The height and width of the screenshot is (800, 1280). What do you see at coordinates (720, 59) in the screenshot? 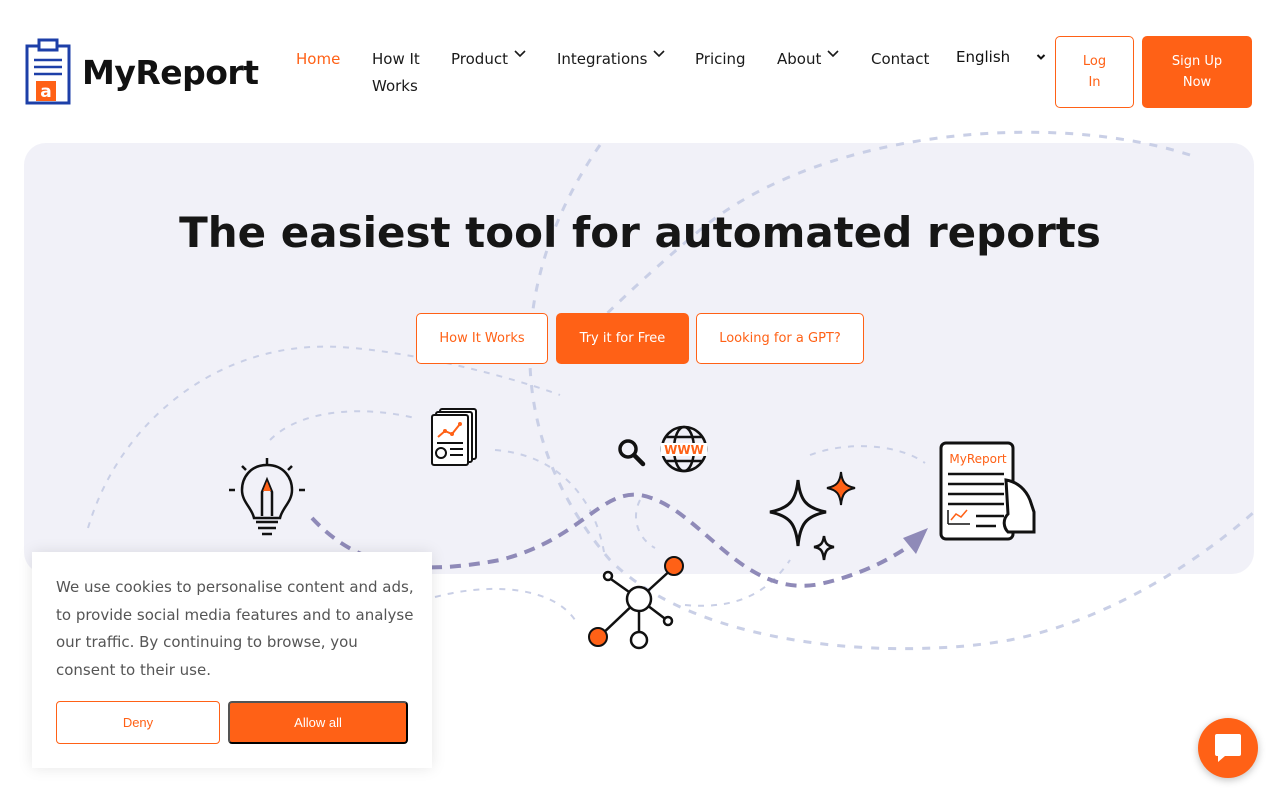
I see `nav-pricing: Pricing` at bounding box center [720, 59].